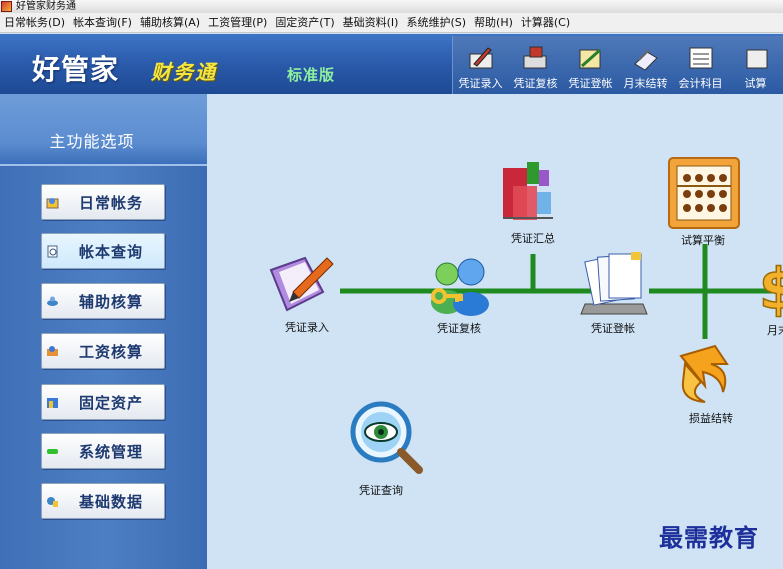 The height and width of the screenshot is (569, 783). Describe the element at coordinates (493, 23) in the screenshot. I see `menu-help: 帮助(H)` at that location.